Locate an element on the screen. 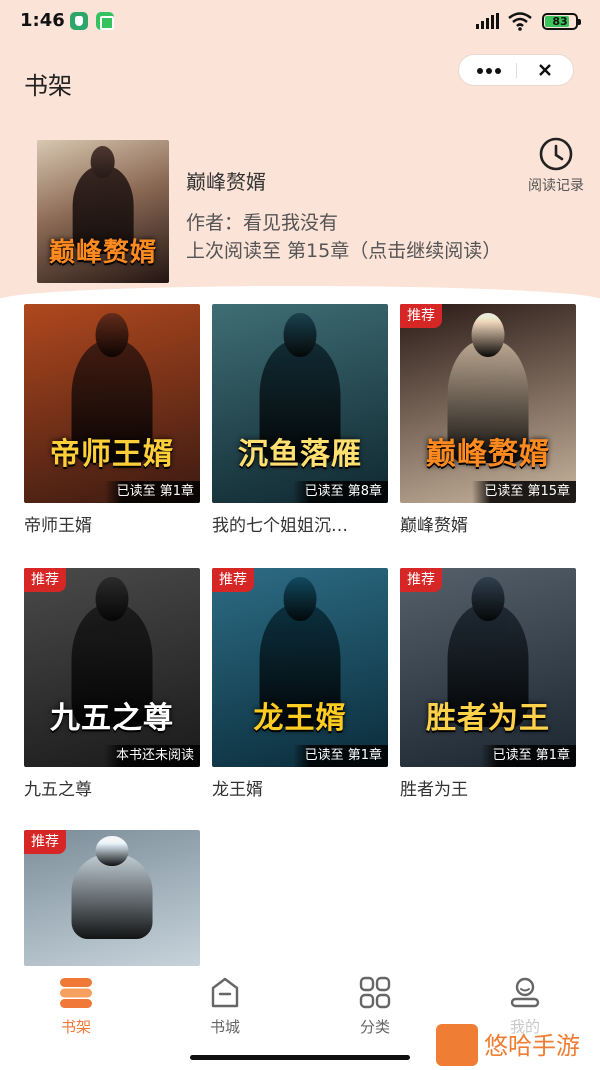 This screenshot has height=1070, width=600. reading-history-label: 阅读记录 is located at coordinates (556, 186).